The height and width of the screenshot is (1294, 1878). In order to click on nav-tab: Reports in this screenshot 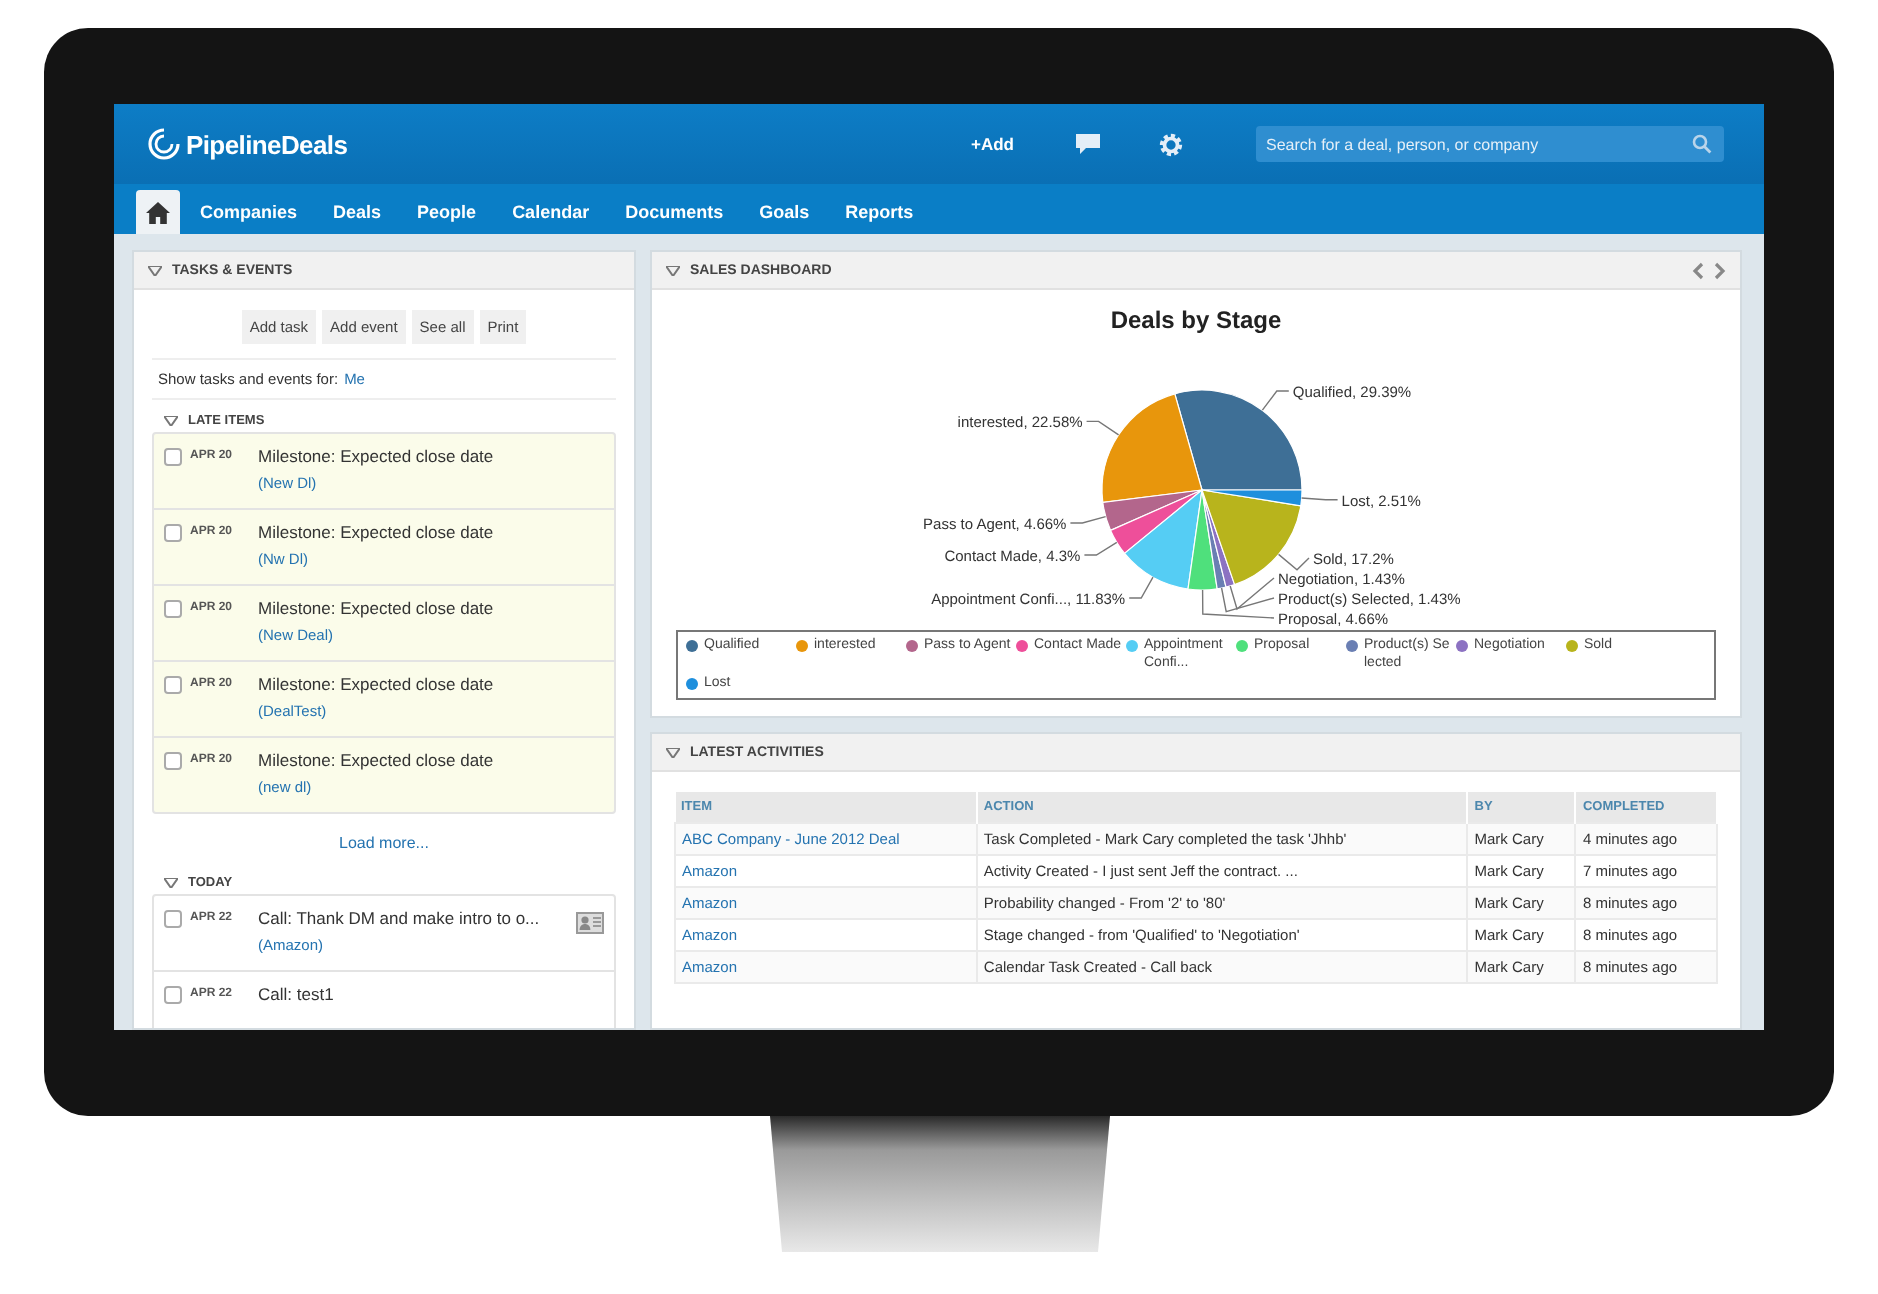, I will do `click(879, 212)`.